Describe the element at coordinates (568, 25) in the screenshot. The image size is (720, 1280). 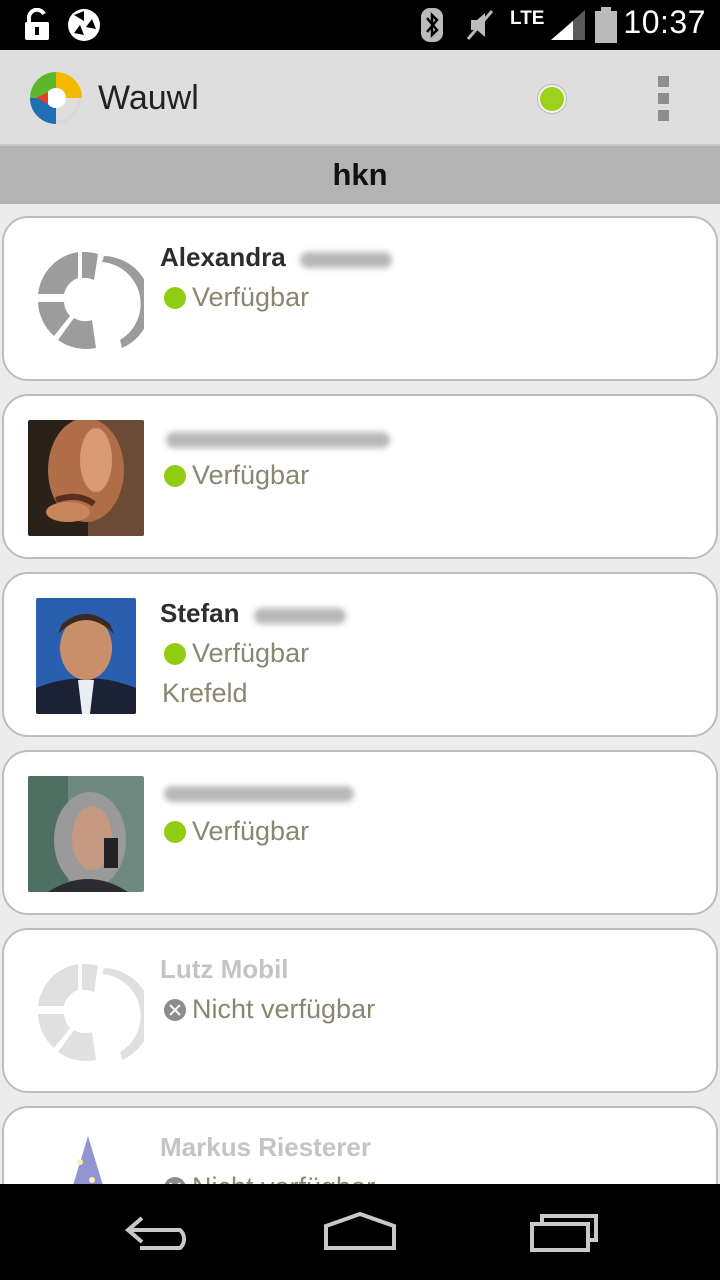
I see `signal-icon` at that location.